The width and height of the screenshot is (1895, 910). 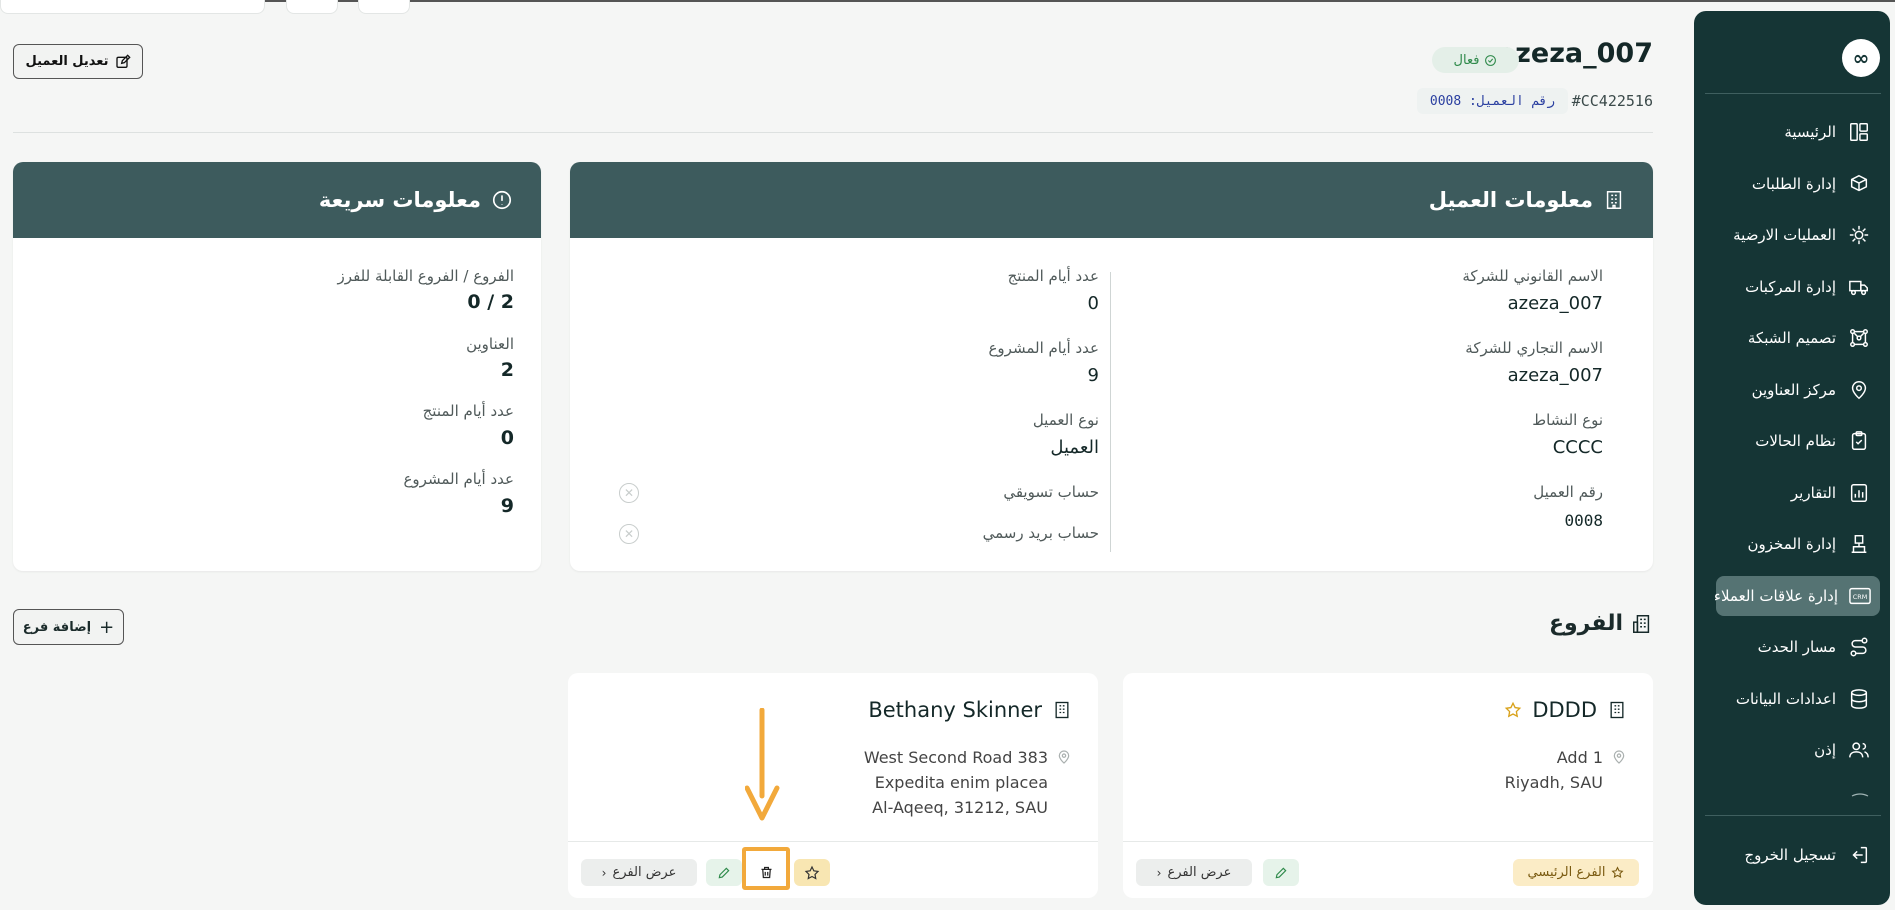 I want to click on truck-icon, so click(x=1859, y=287).